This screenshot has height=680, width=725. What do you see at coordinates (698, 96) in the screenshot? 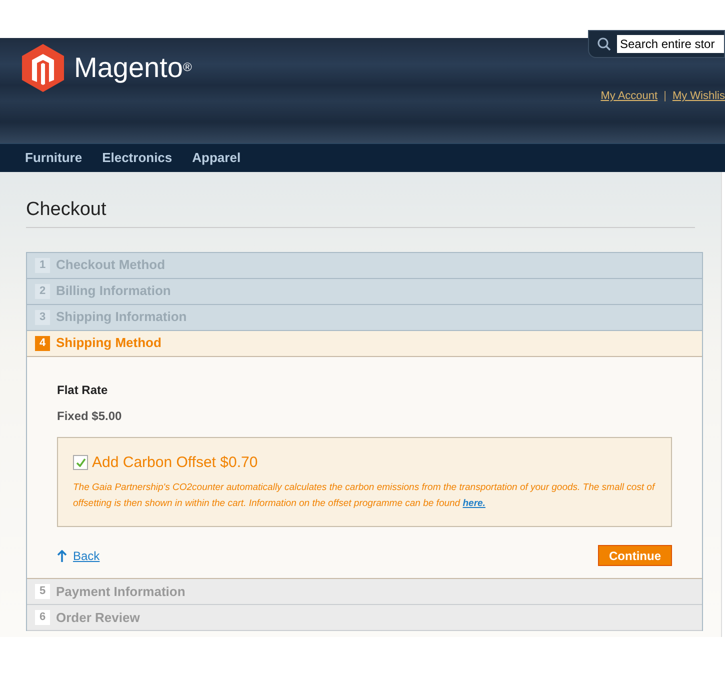
I see `account-link: My Wishlis` at bounding box center [698, 96].